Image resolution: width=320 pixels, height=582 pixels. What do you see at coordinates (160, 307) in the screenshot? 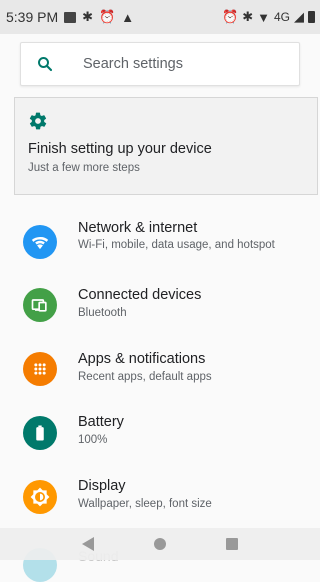
I see `setting-connected-devices: Connected devices Bluetooth` at bounding box center [160, 307].